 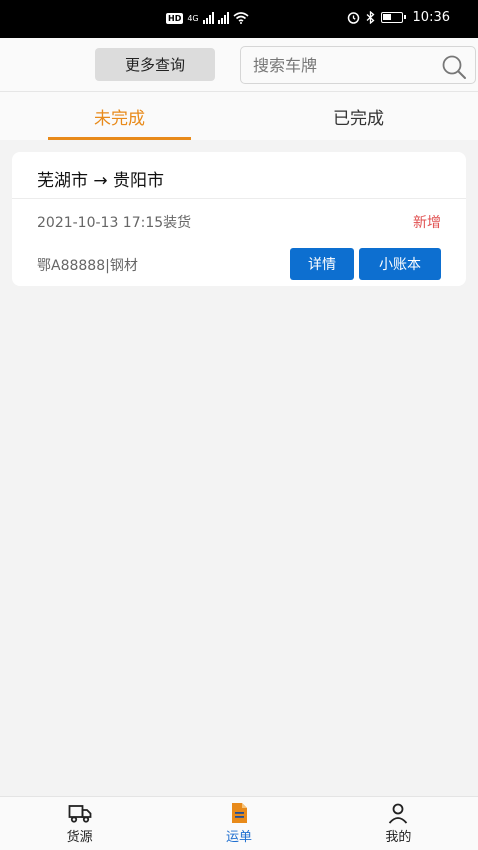 What do you see at coordinates (193, 18) in the screenshot?
I see `network-type: 4G` at bounding box center [193, 18].